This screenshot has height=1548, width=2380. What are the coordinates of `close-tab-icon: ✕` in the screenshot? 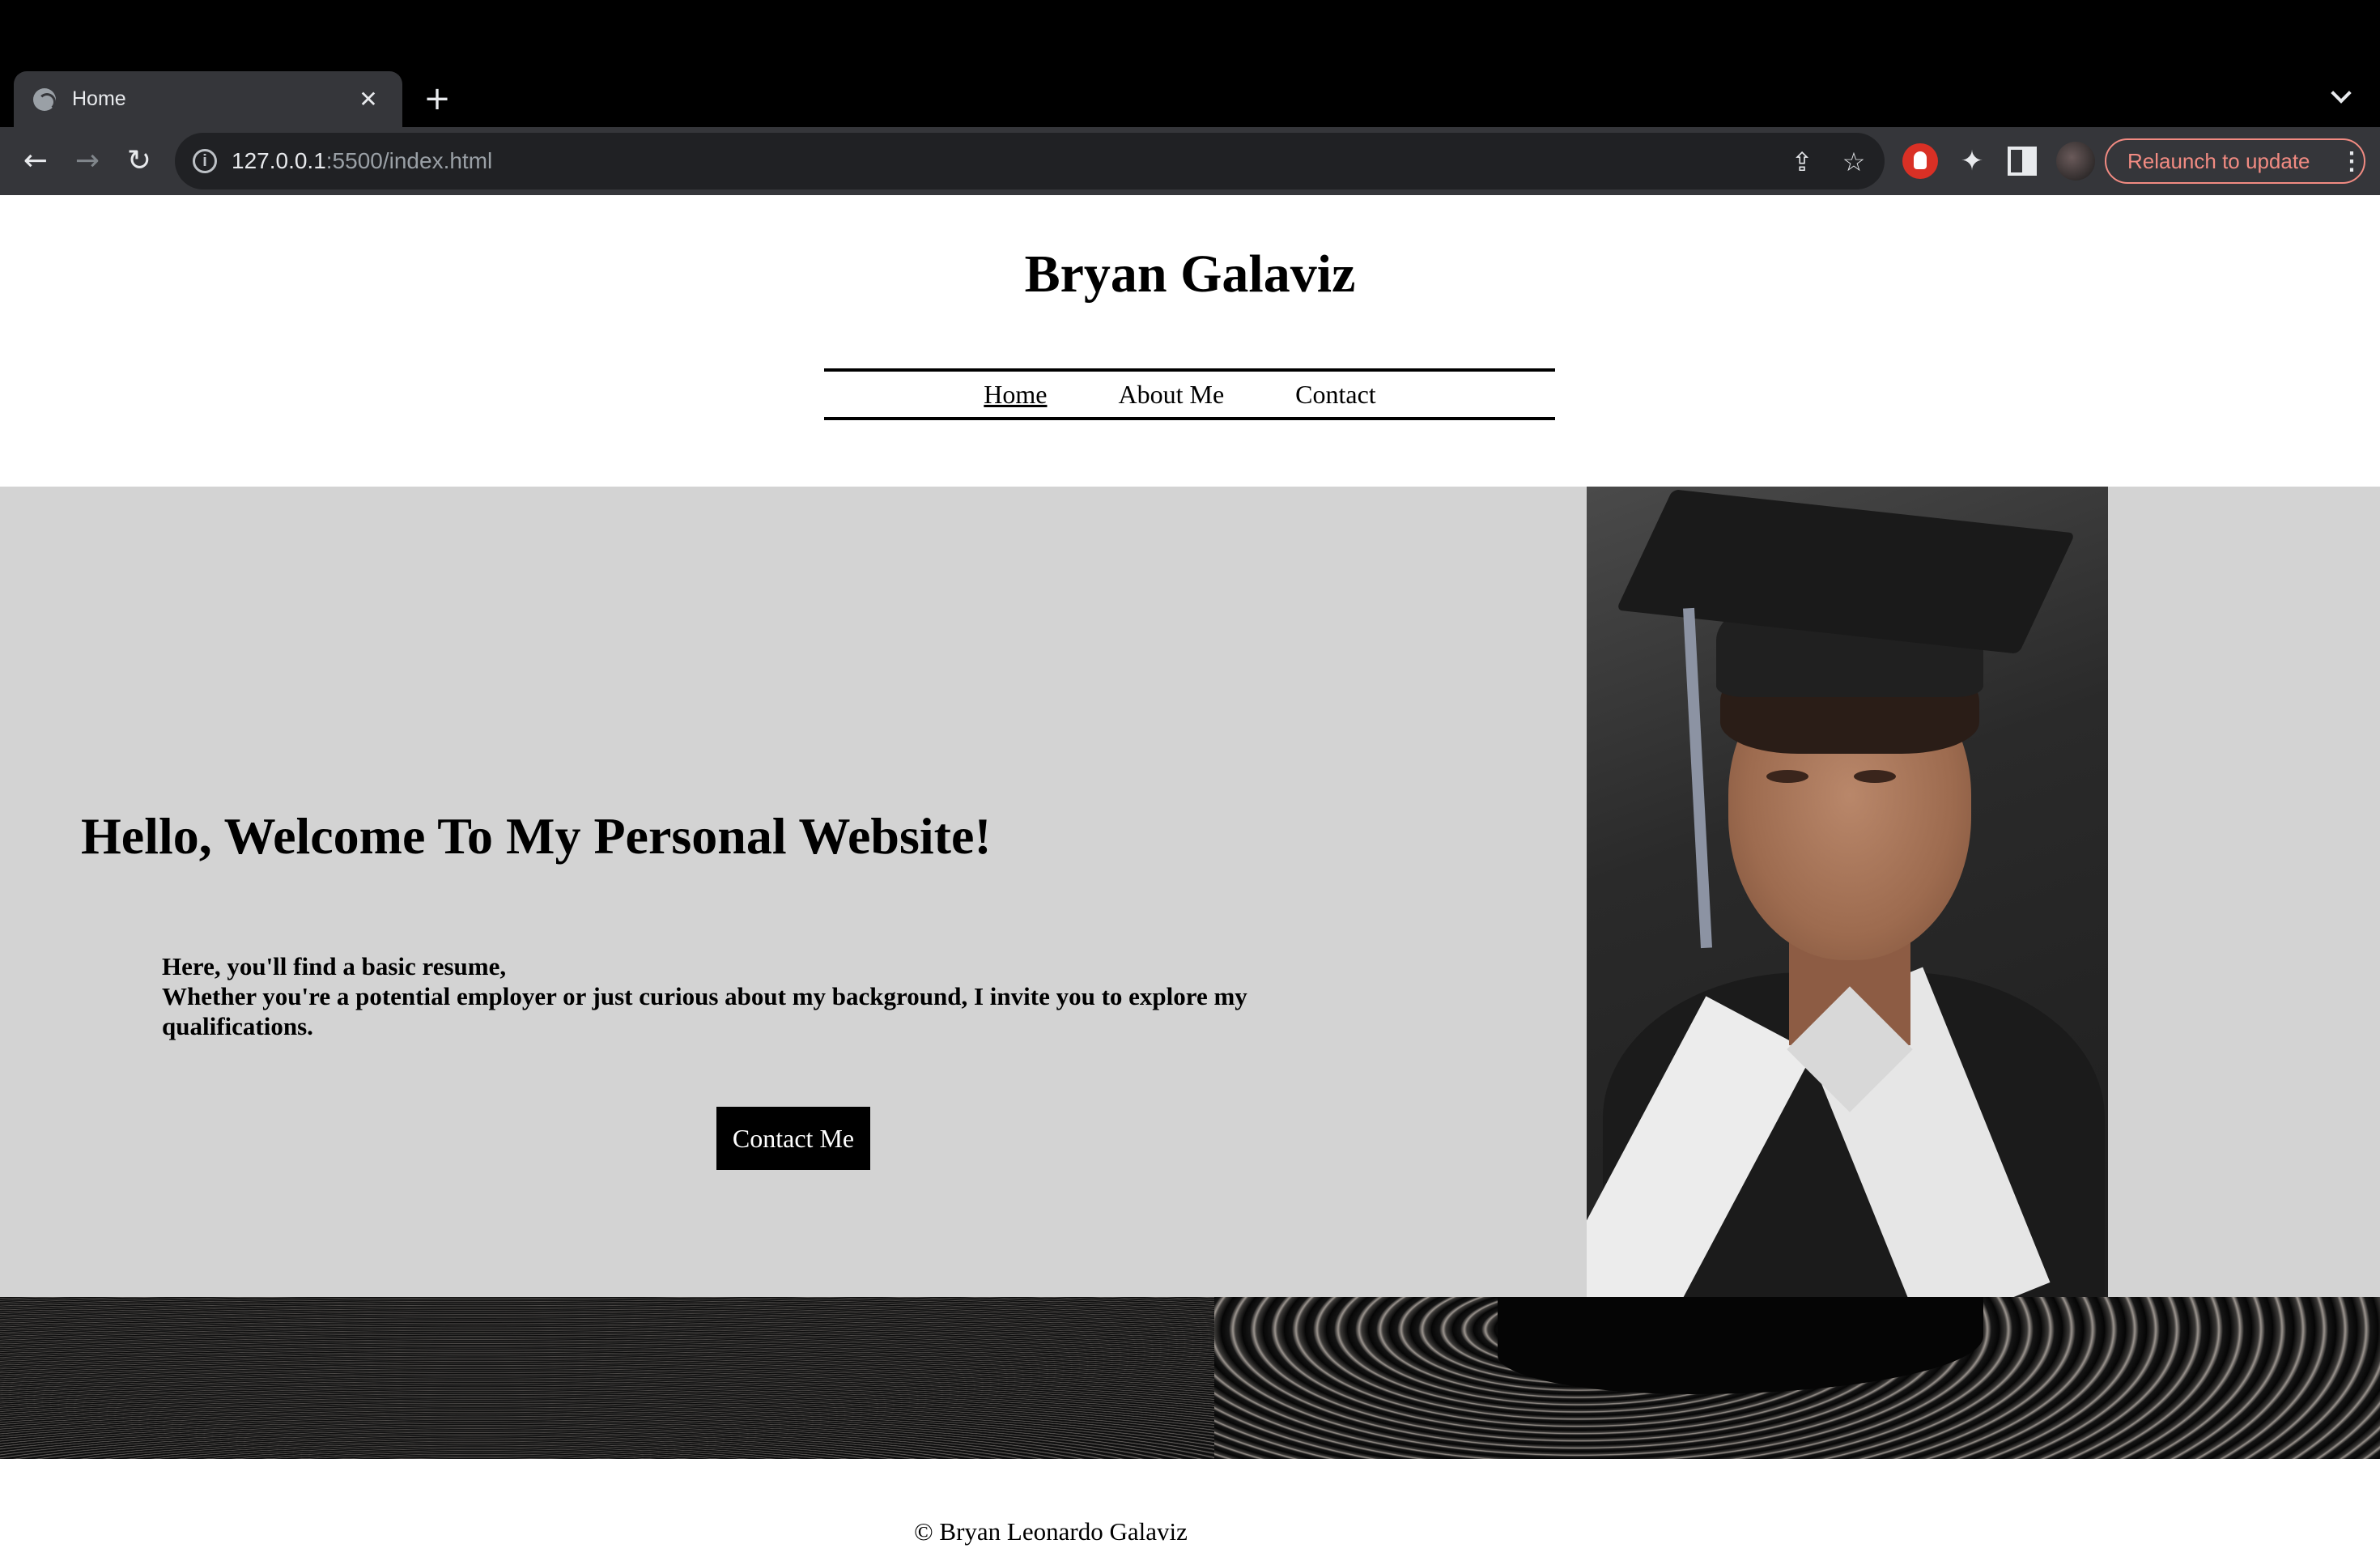 It's located at (369, 100).